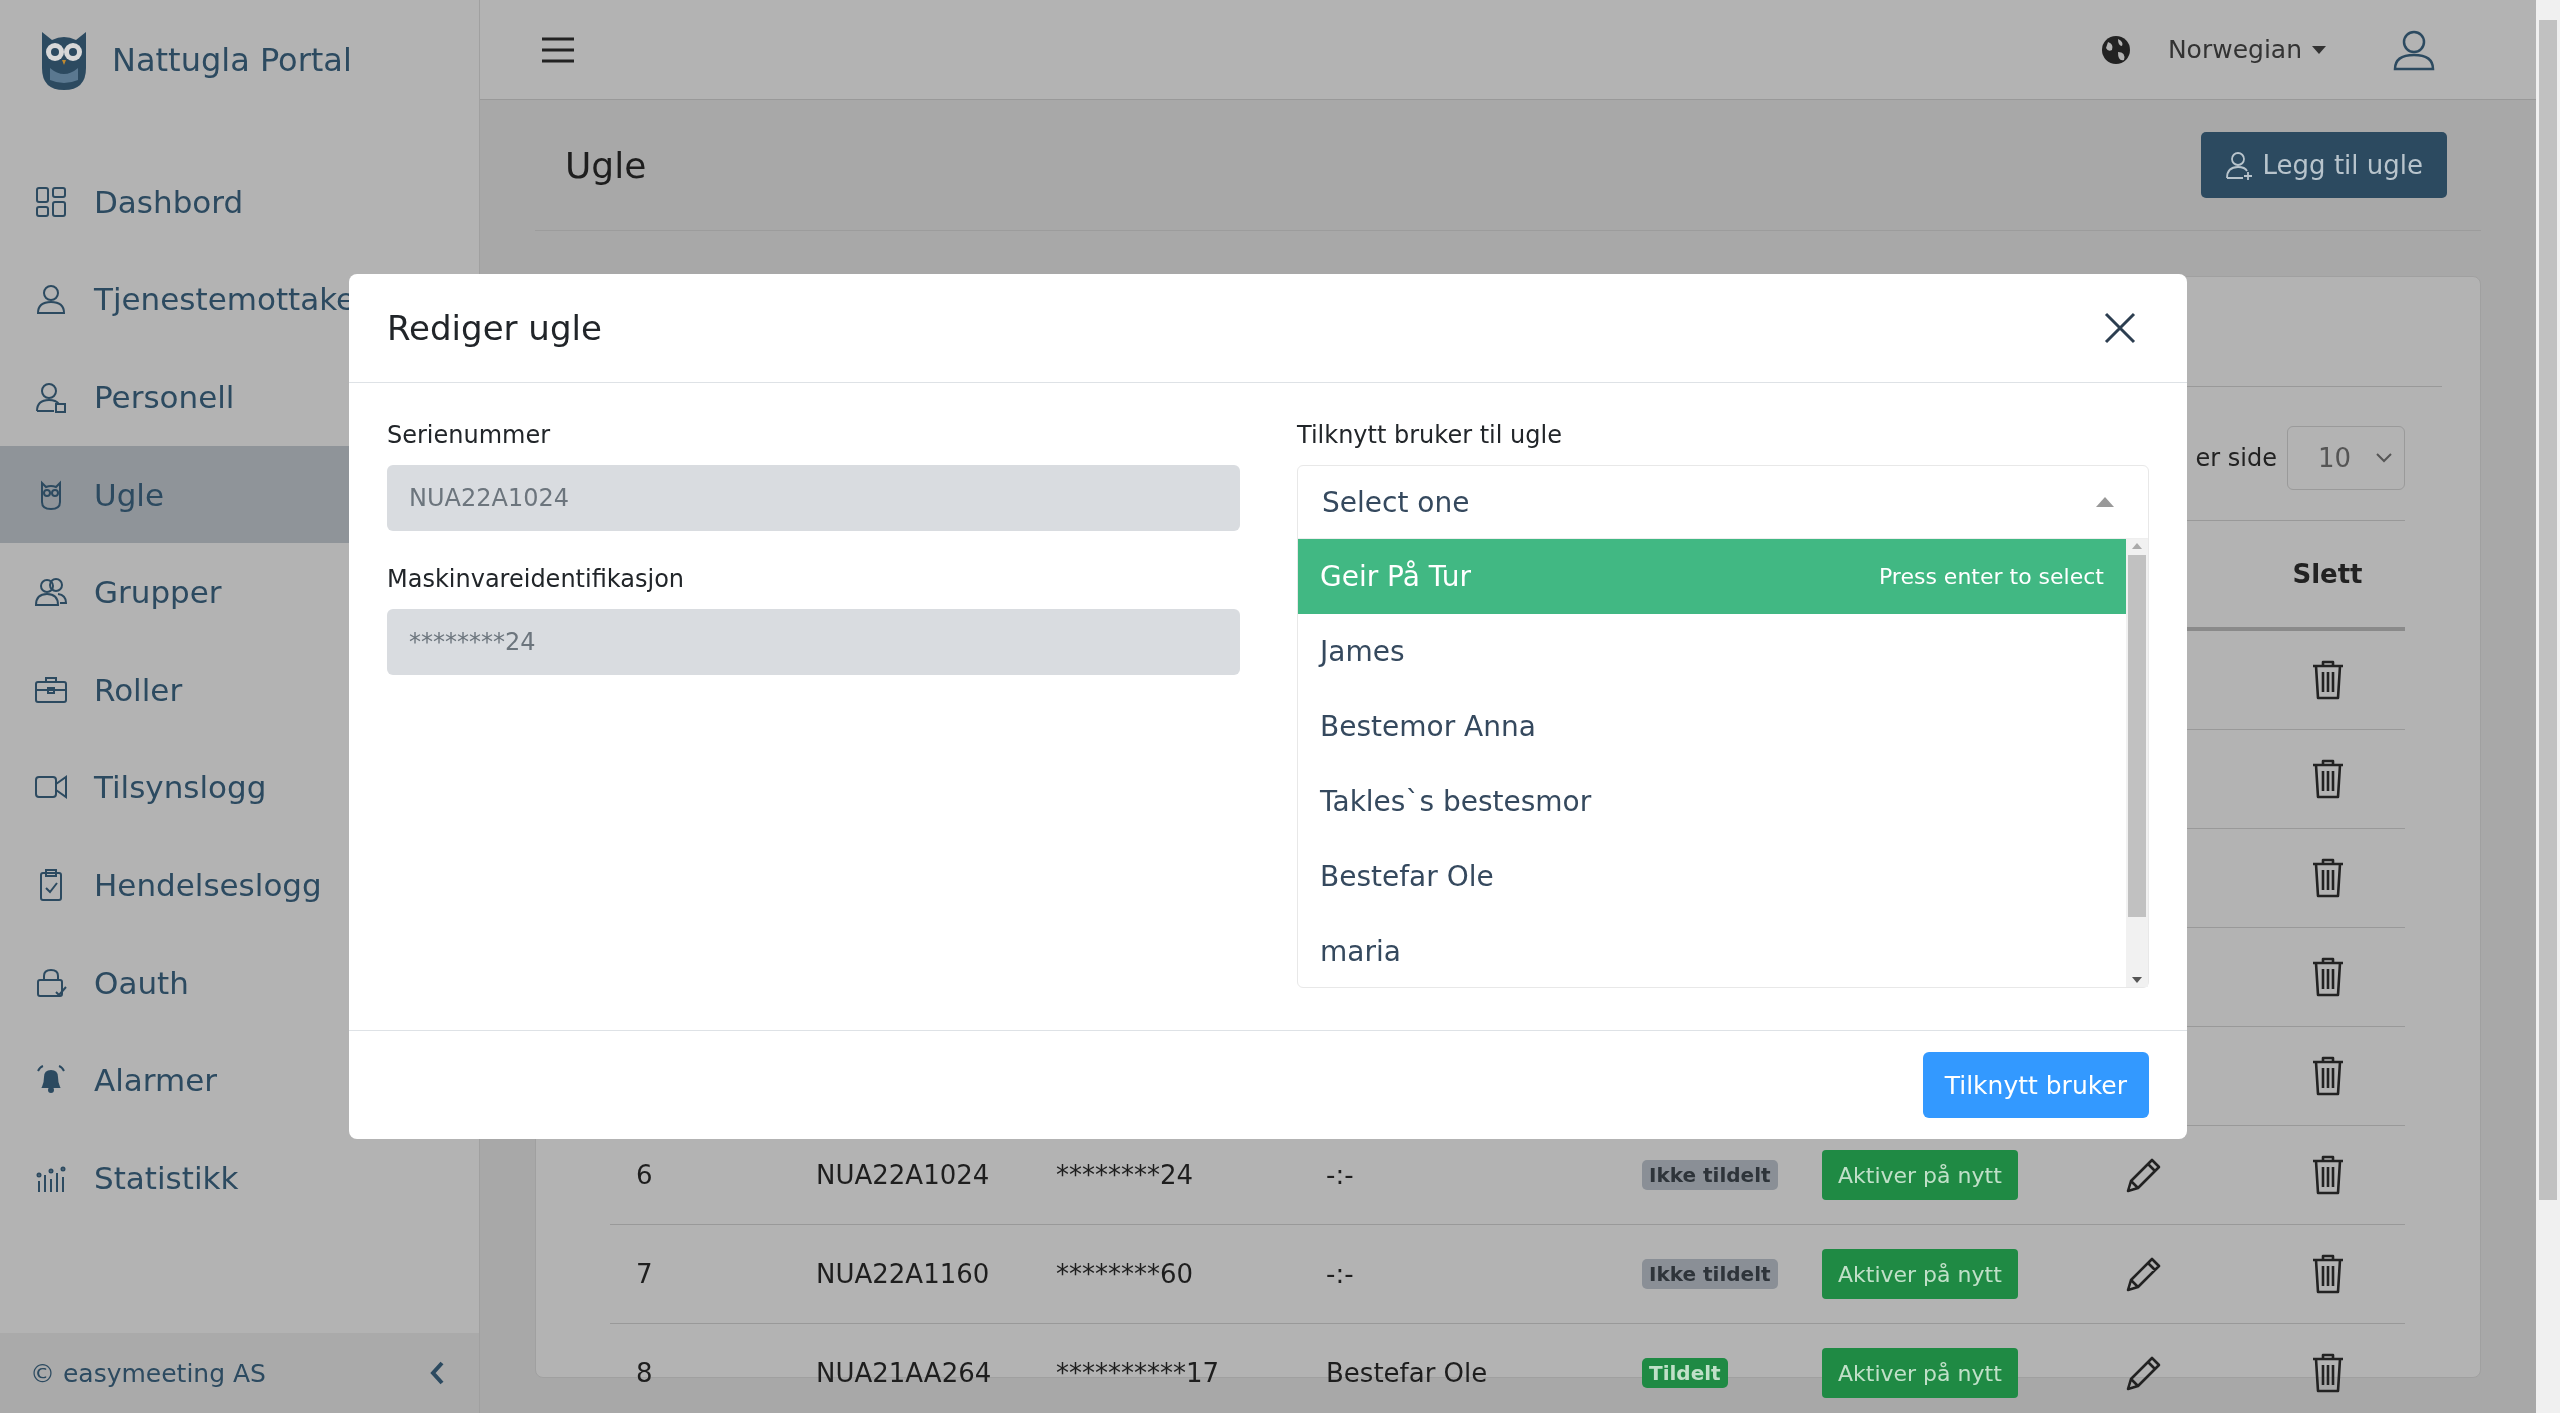 The width and height of the screenshot is (2560, 1413). Describe the element at coordinates (903, 1175) in the screenshot. I see `table-cell-text: NUA22A1024` at that location.